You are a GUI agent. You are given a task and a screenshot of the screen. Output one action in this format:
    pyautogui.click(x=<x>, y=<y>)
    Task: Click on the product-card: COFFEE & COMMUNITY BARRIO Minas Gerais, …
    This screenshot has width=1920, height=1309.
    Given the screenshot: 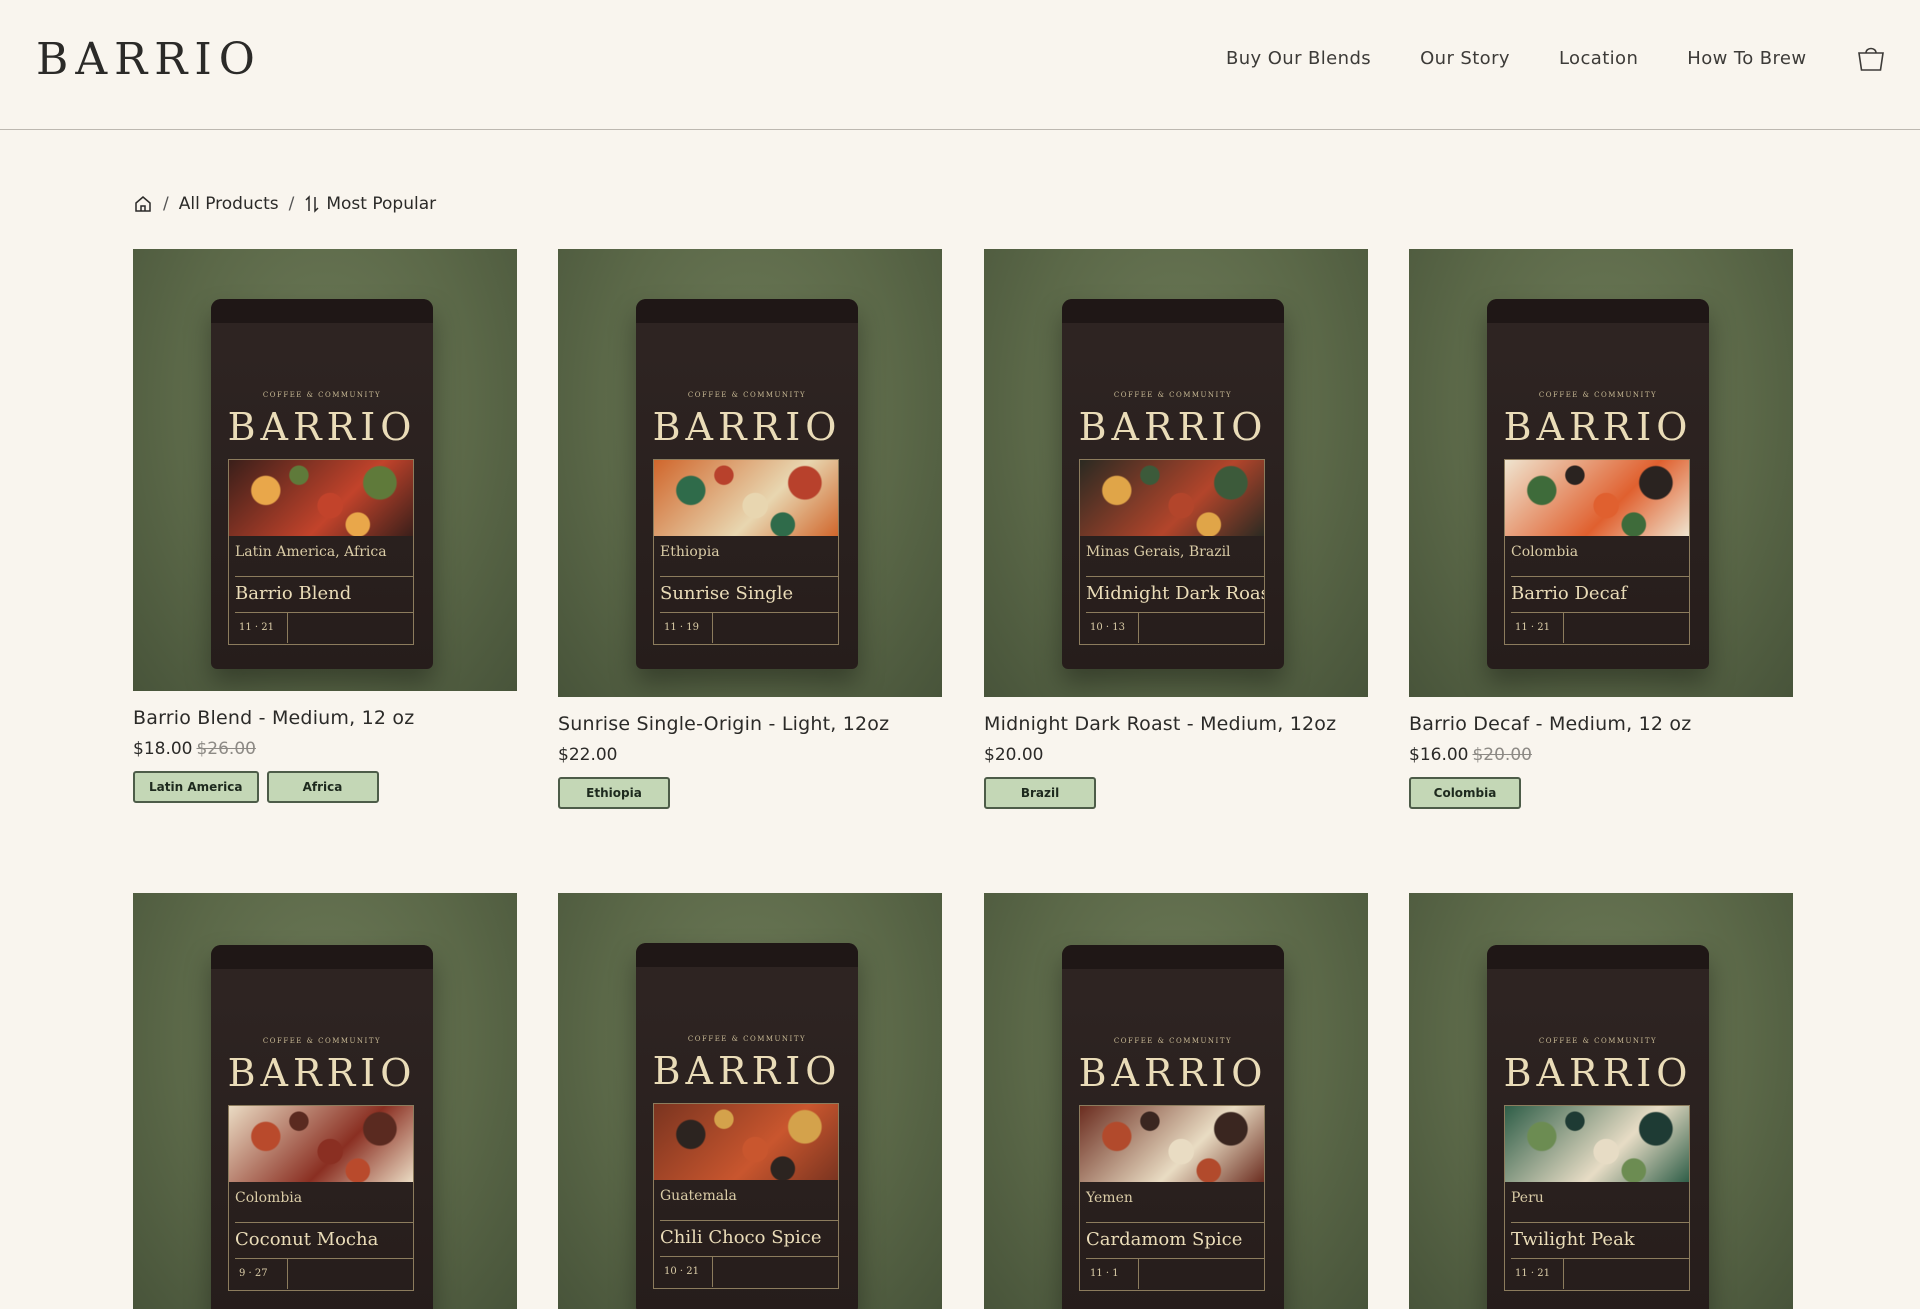 What is the action you would take?
    pyautogui.click(x=1176, y=529)
    